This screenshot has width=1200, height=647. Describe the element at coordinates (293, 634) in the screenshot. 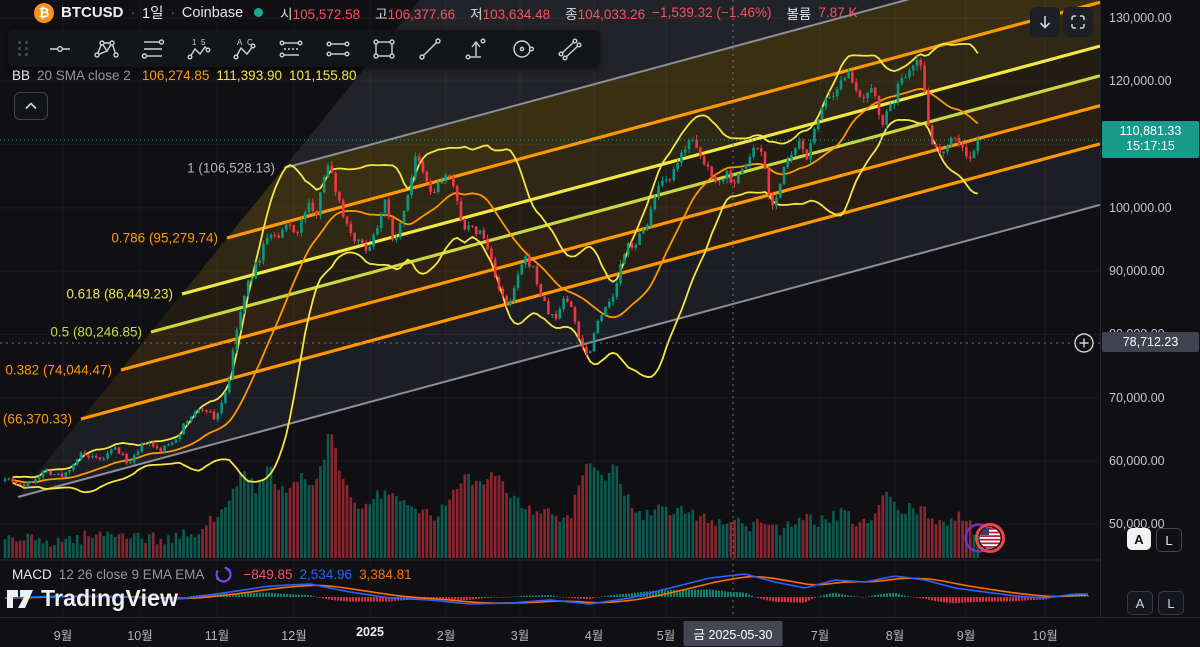

I see `time-axis-label: 12월` at that location.